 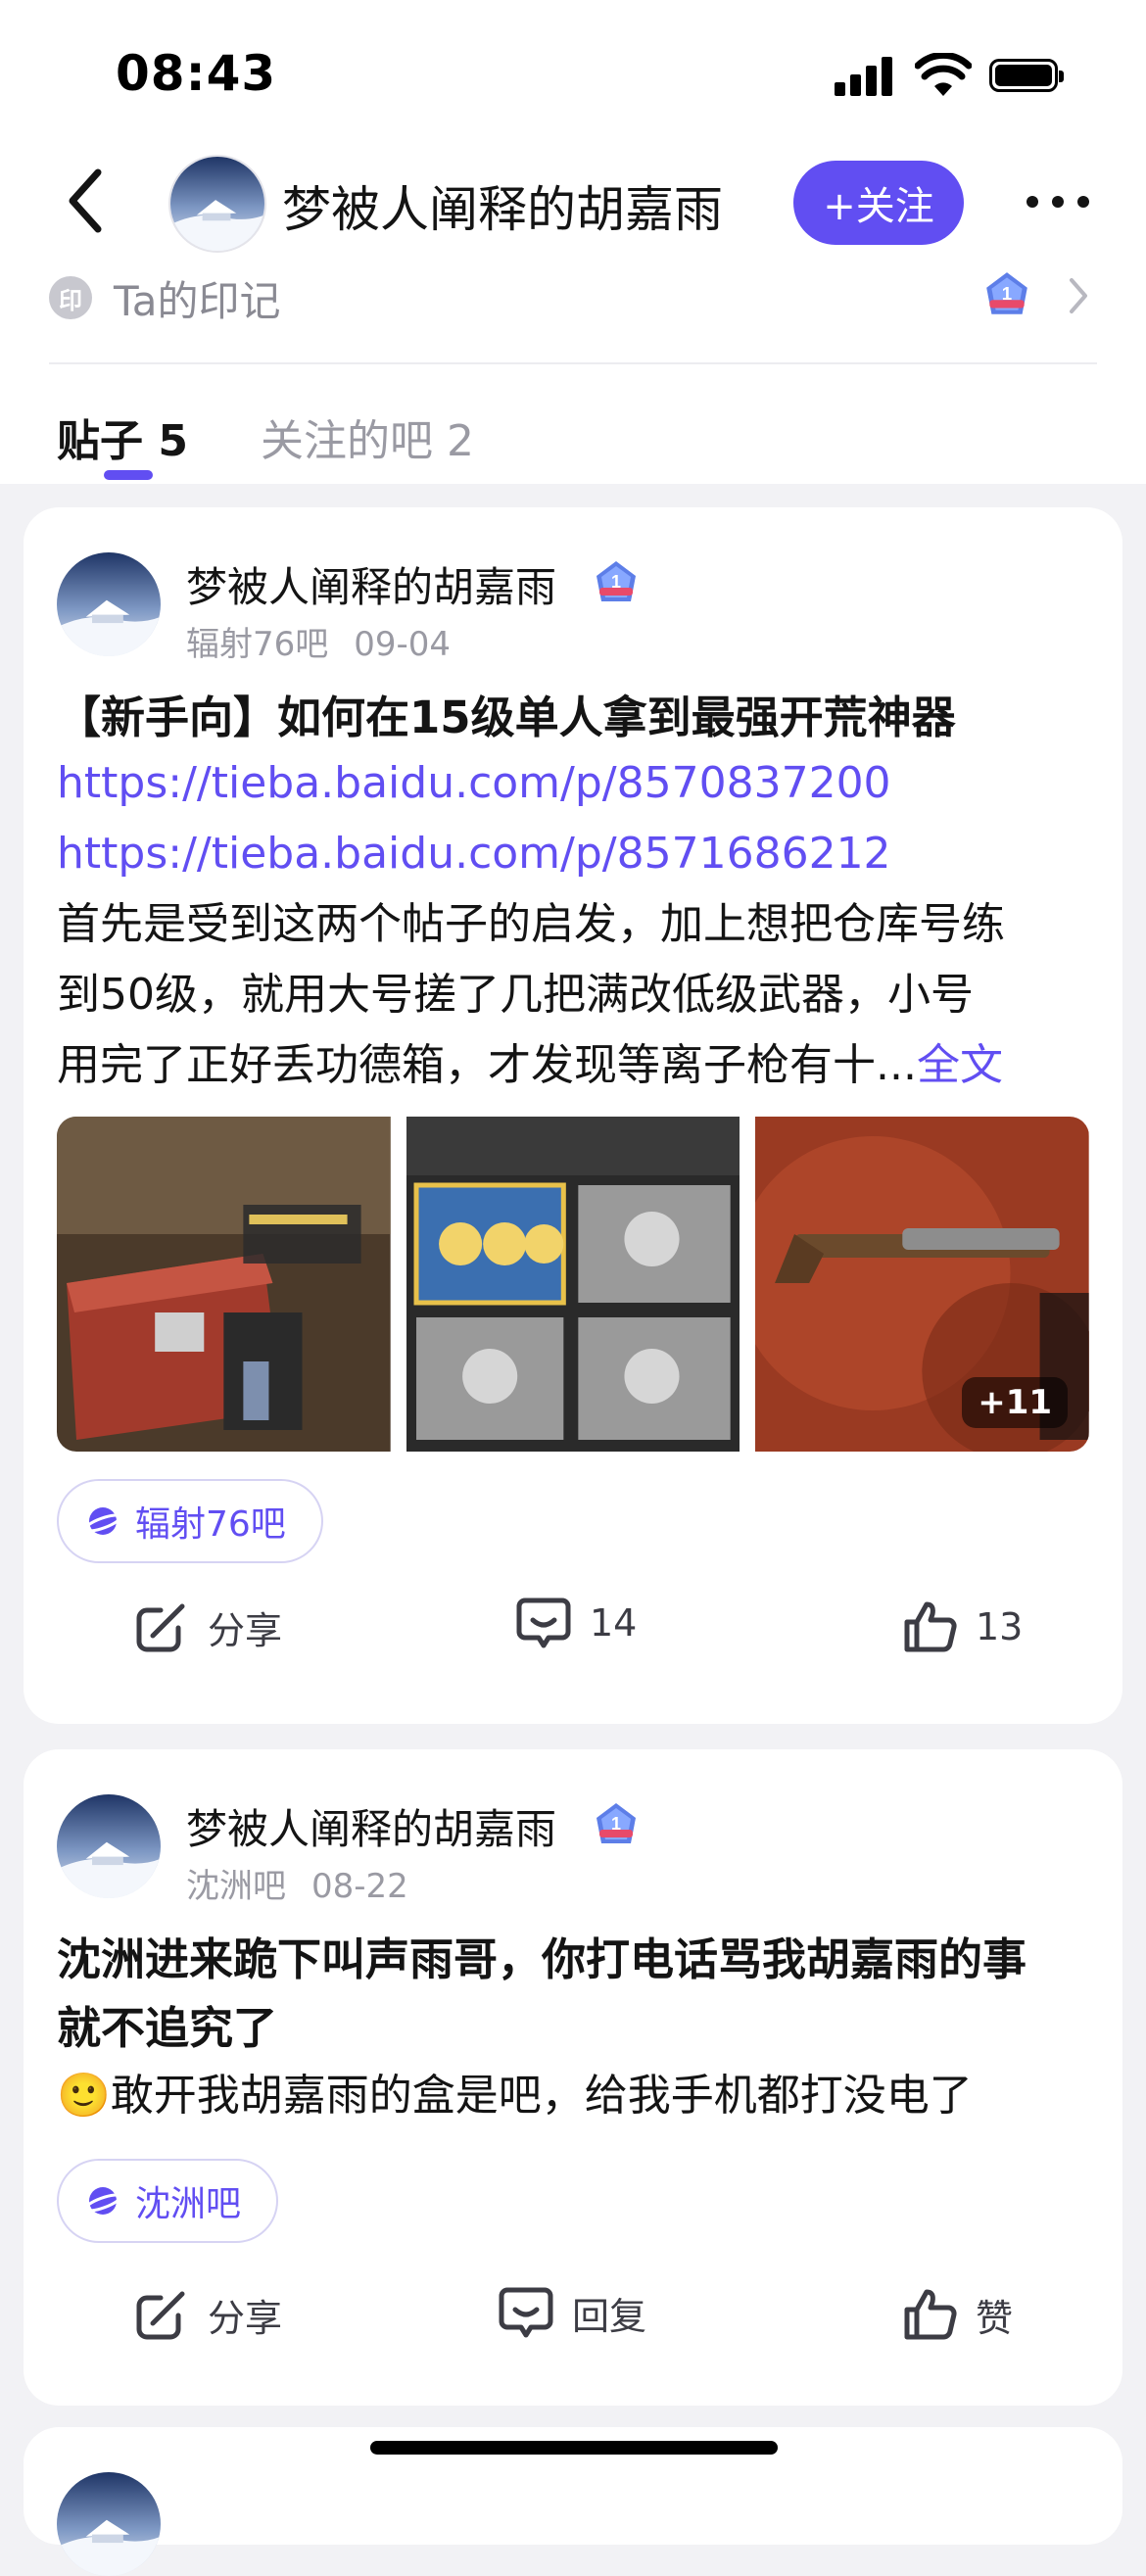 I want to click on active-tab-indicator, so click(x=128, y=475).